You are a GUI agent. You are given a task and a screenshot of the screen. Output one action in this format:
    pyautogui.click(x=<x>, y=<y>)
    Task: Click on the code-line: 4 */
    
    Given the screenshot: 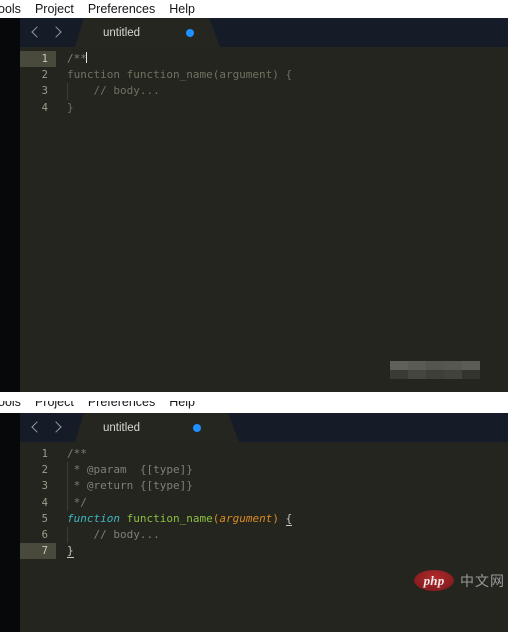 What is the action you would take?
    pyautogui.click(x=264, y=502)
    